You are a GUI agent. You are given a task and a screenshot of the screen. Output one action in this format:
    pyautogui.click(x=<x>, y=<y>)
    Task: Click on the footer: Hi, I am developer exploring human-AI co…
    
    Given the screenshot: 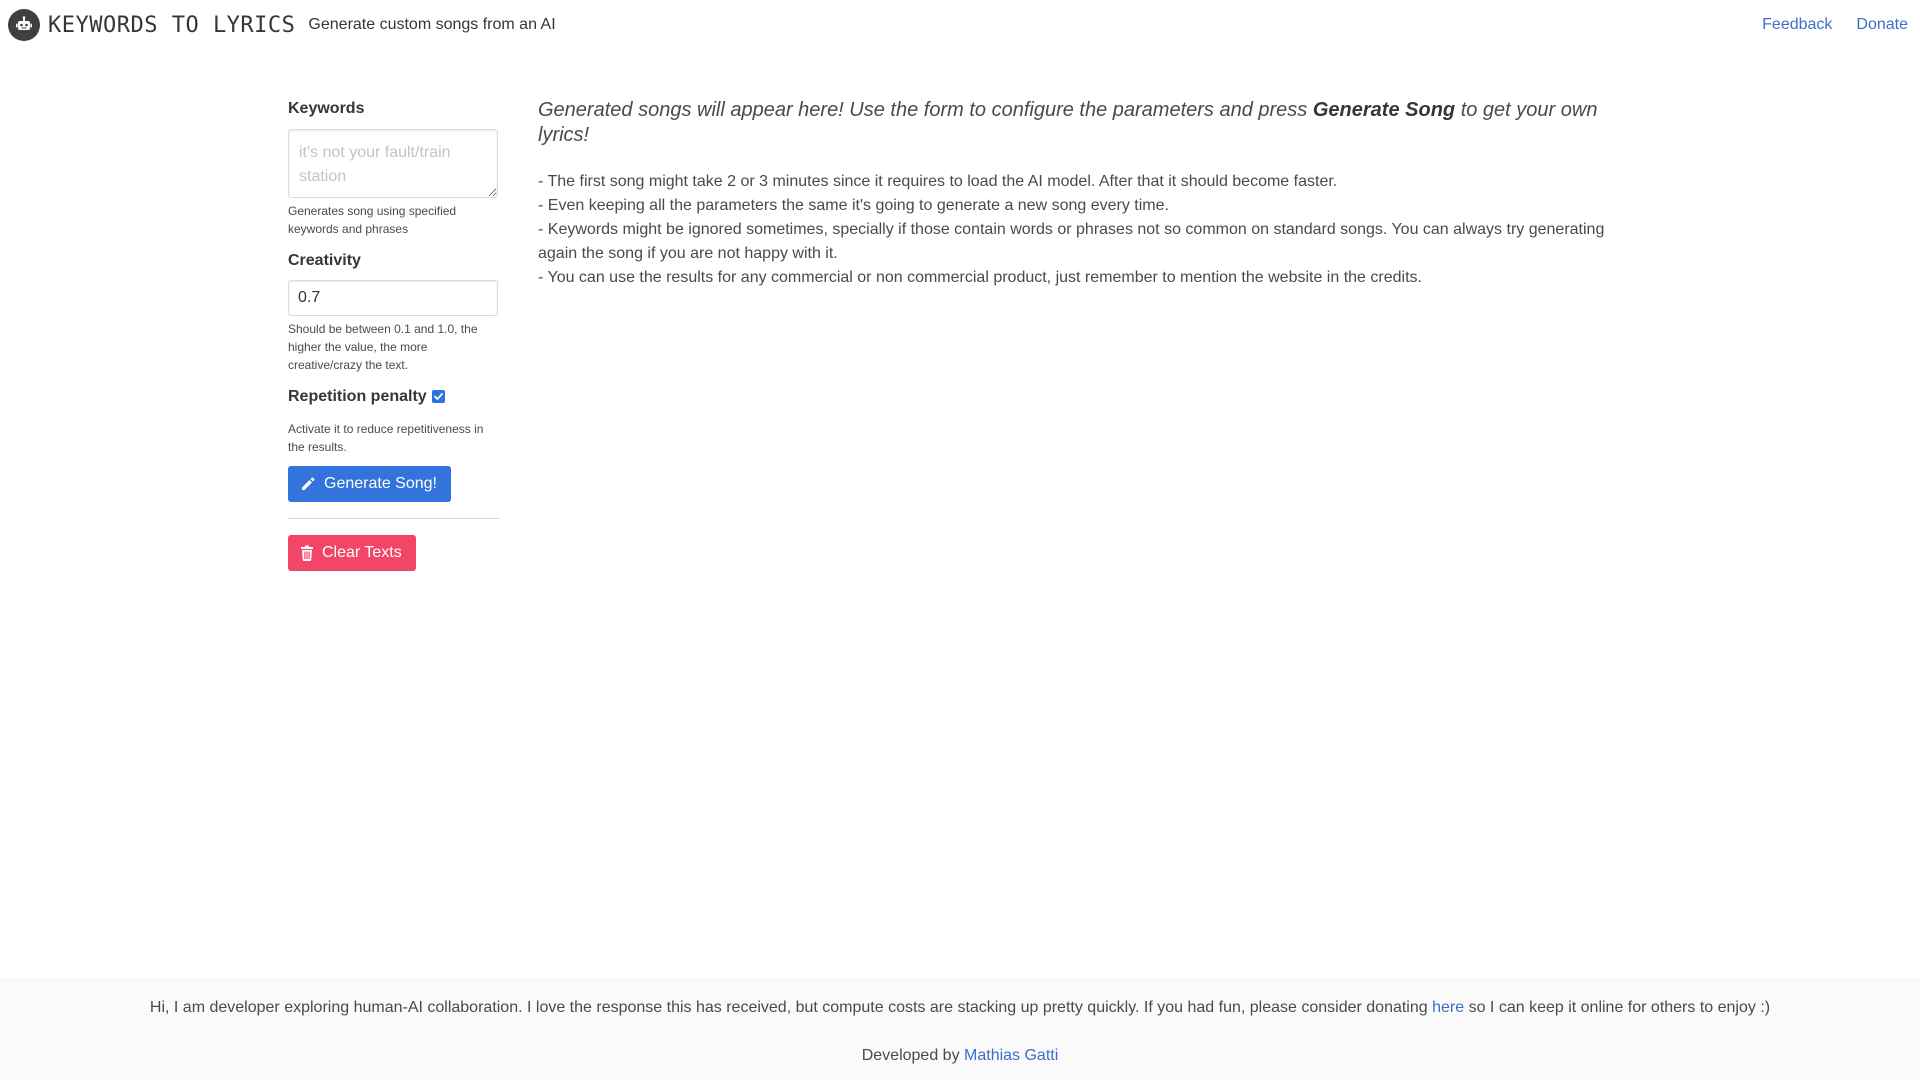 What is the action you would take?
    pyautogui.click(x=960, y=1029)
    